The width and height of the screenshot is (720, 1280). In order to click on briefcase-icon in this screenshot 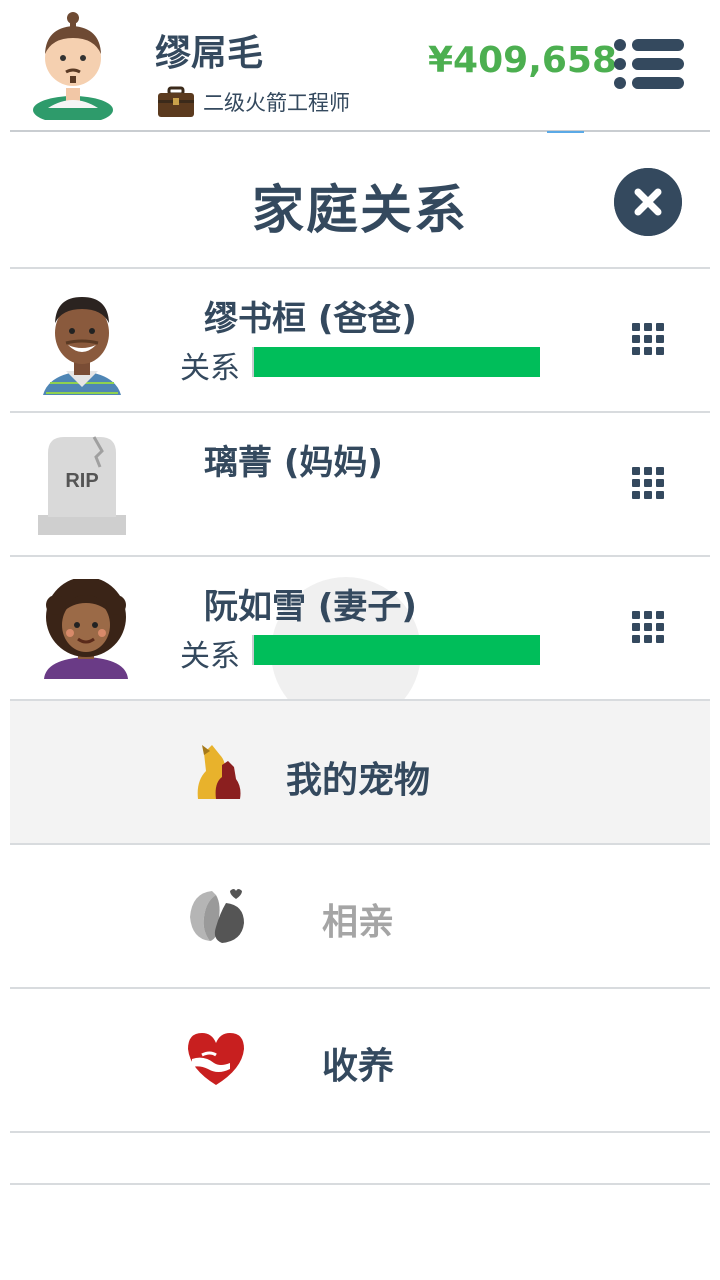, I will do `click(176, 101)`.